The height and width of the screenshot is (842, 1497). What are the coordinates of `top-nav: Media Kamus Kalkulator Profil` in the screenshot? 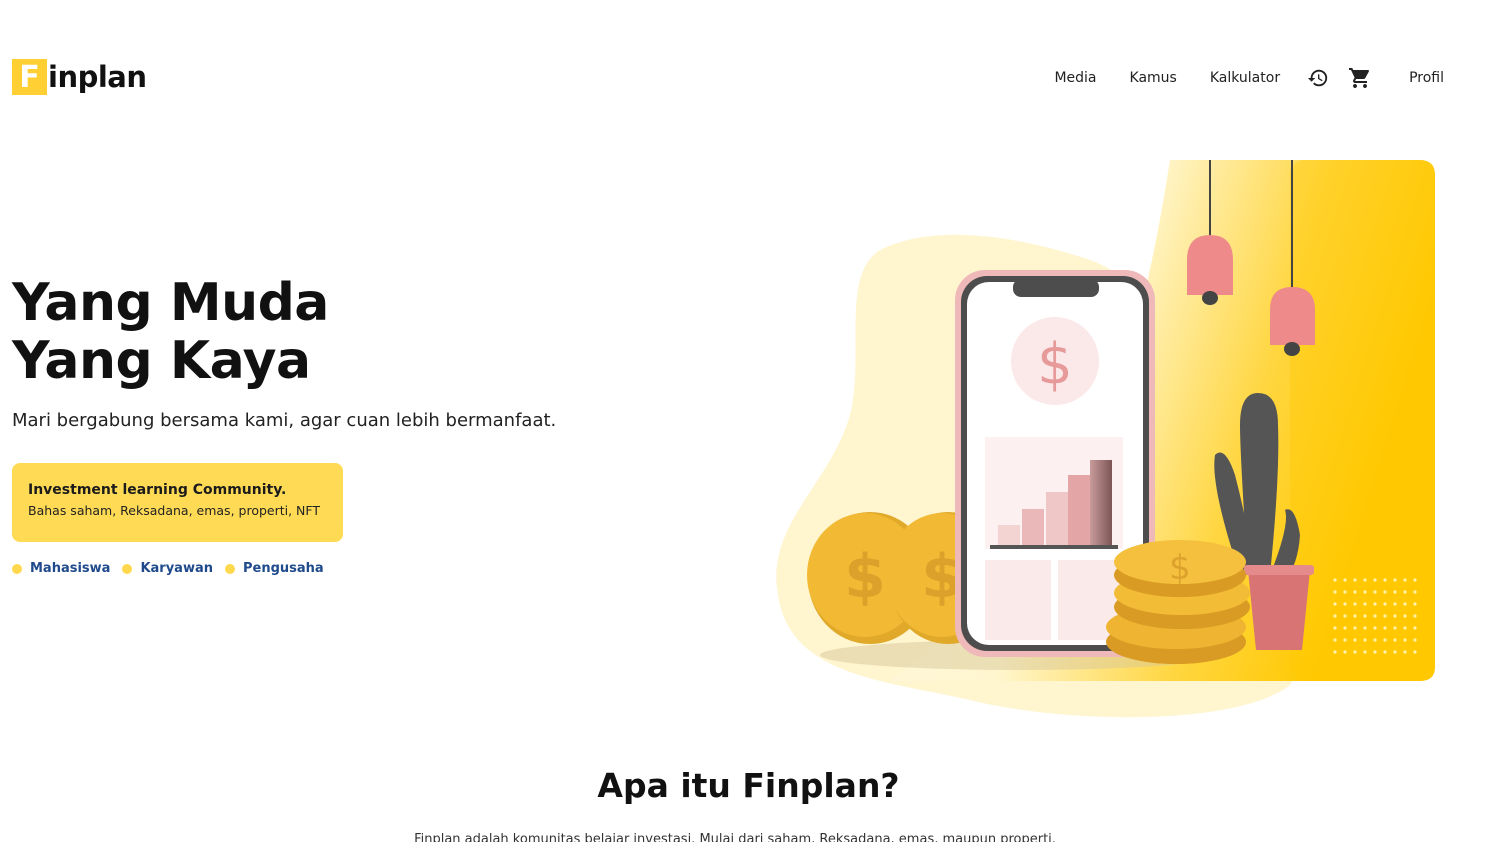 It's located at (1249, 78).